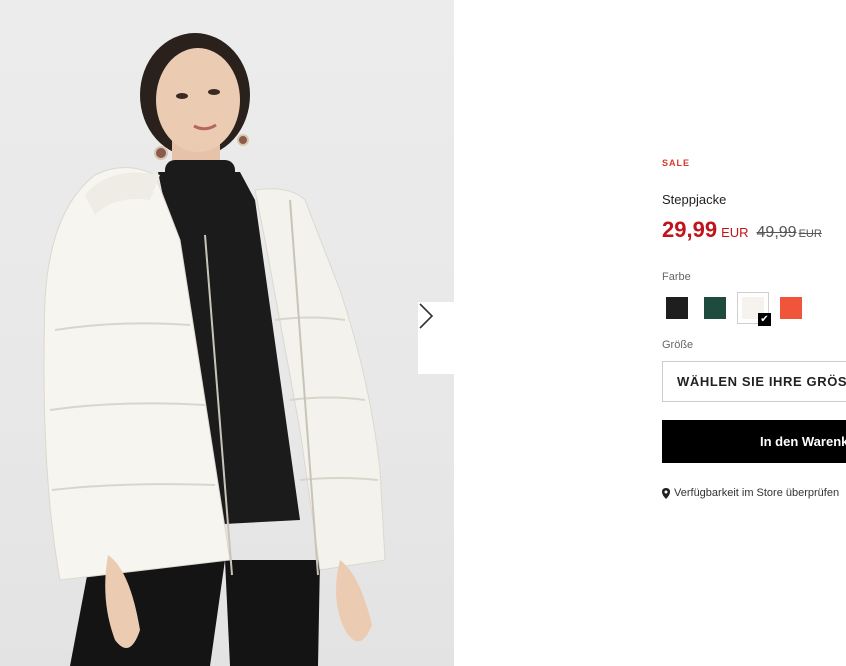 The image size is (846, 666). Describe the element at coordinates (810, 234) in the screenshot. I see `old-price-currency: EUR` at that location.